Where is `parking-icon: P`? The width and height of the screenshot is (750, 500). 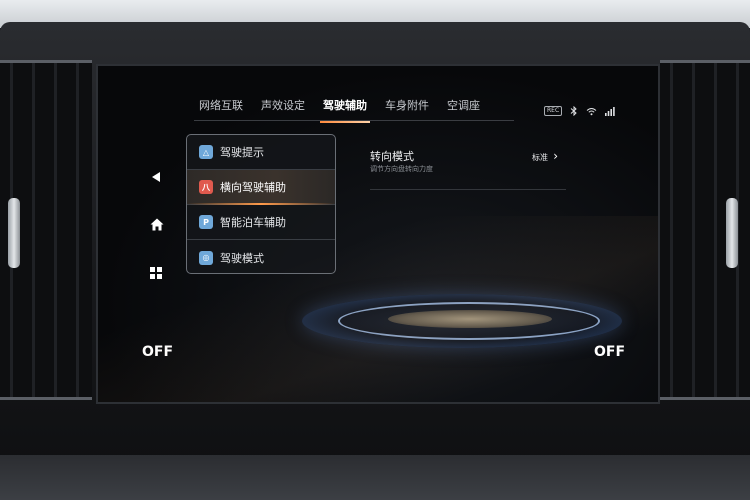 parking-icon: P is located at coordinates (206, 222).